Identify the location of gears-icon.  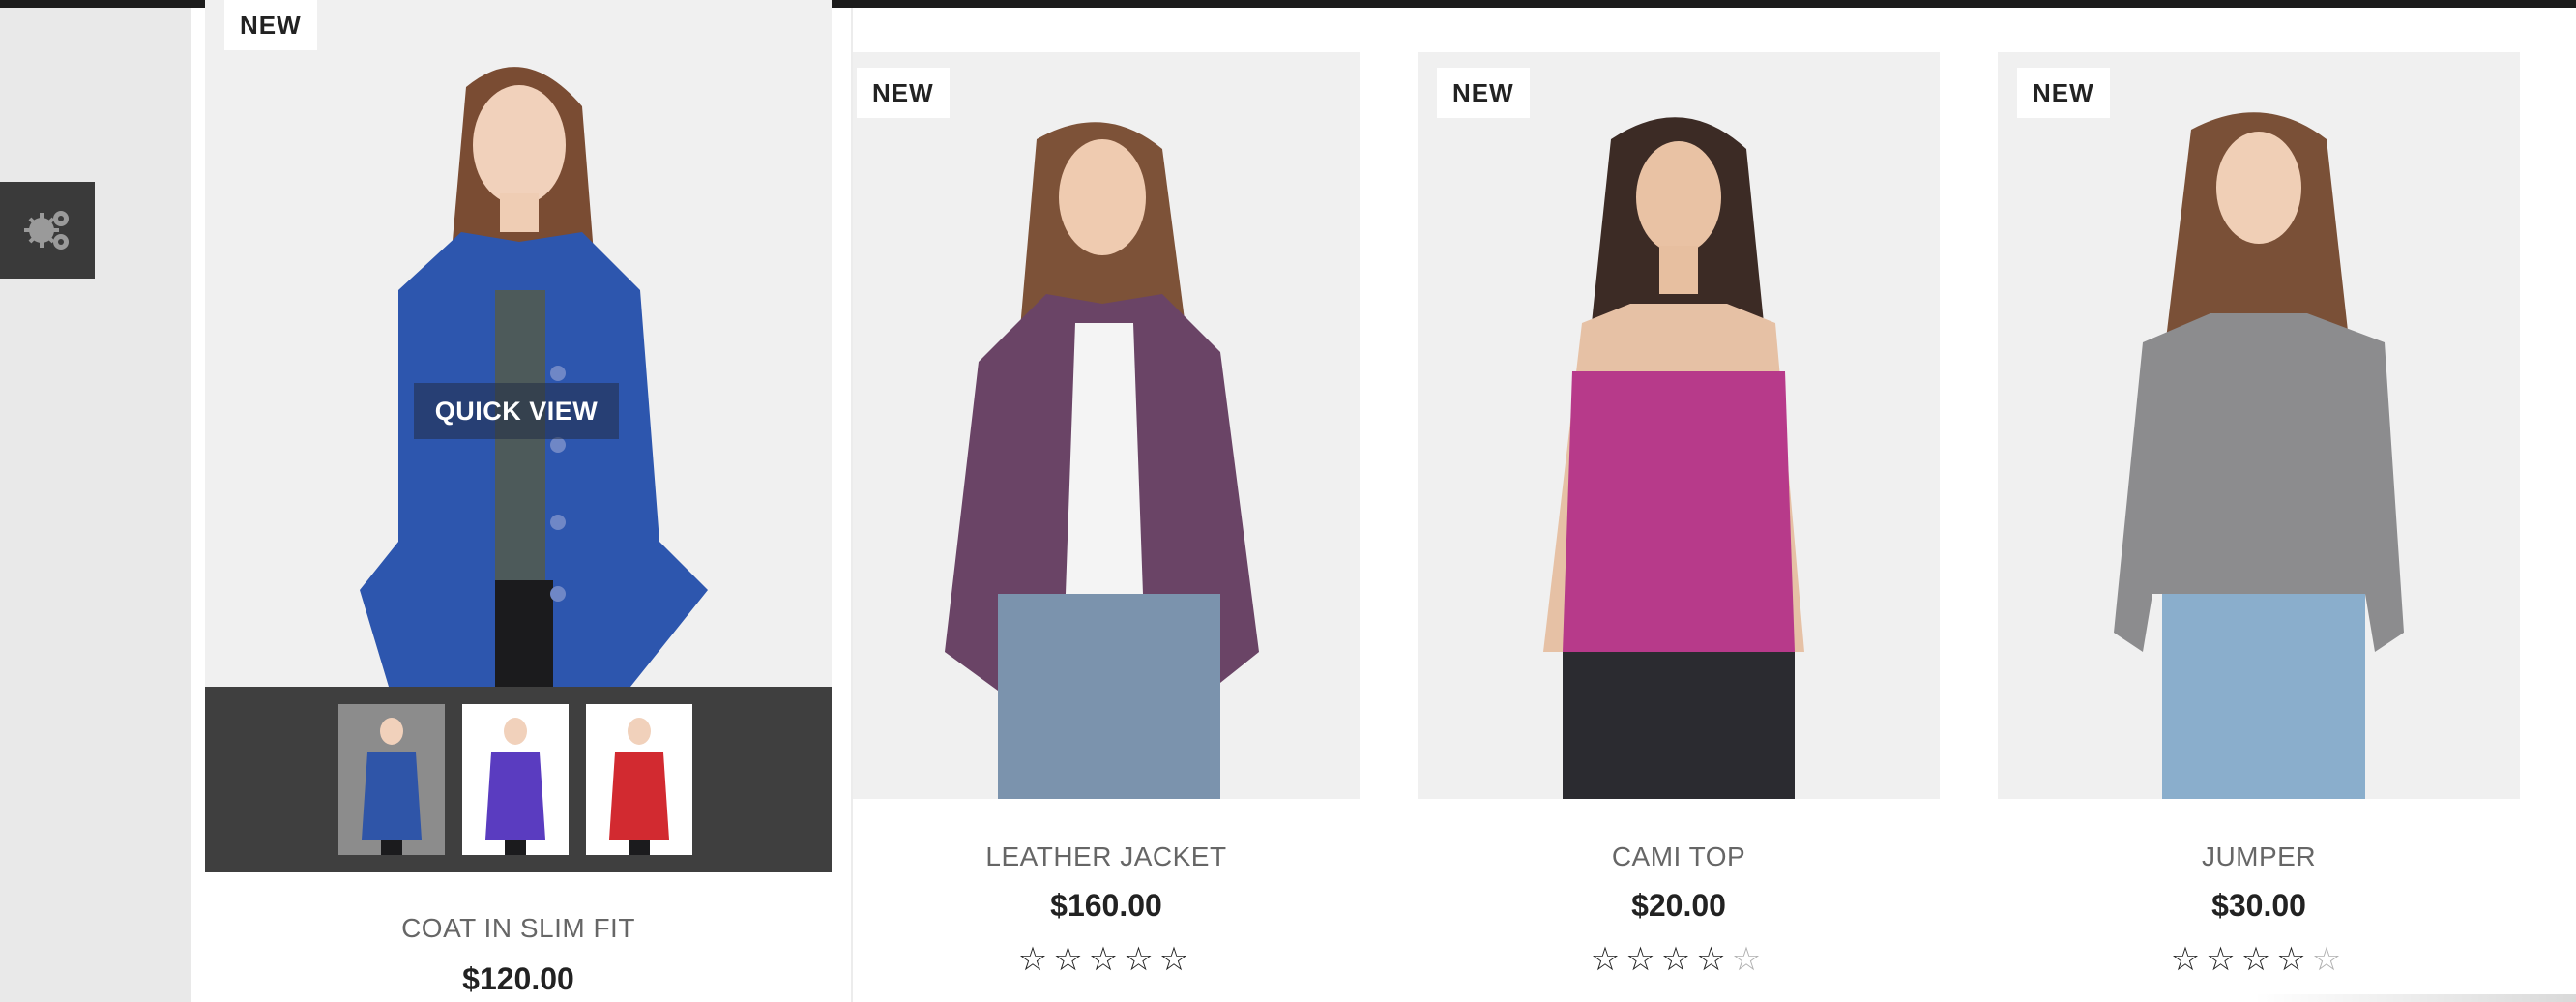
(46, 230).